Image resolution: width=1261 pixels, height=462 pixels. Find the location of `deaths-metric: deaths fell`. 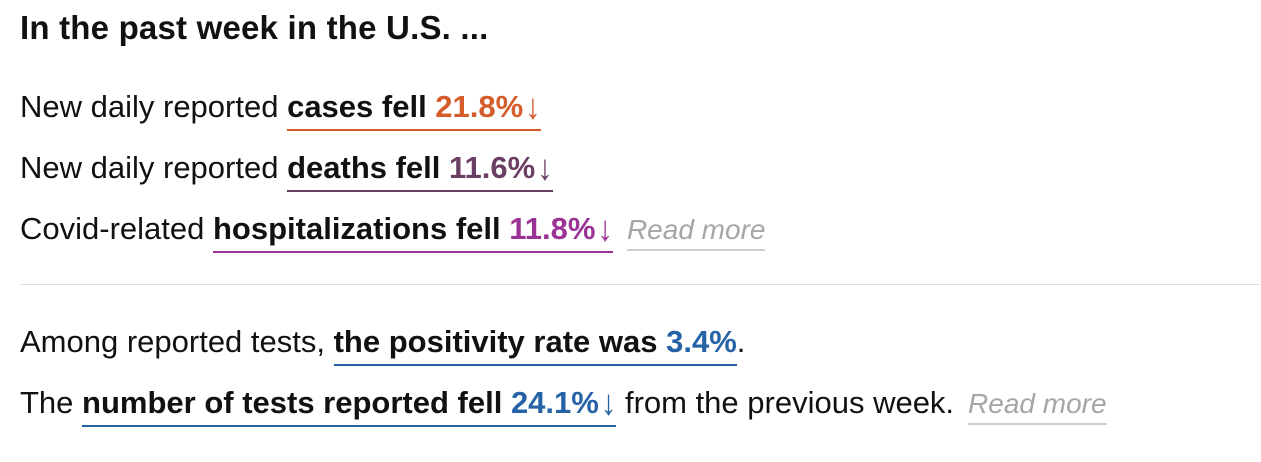

deaths-metric: deaths fell is located at coordinates (368, 167).